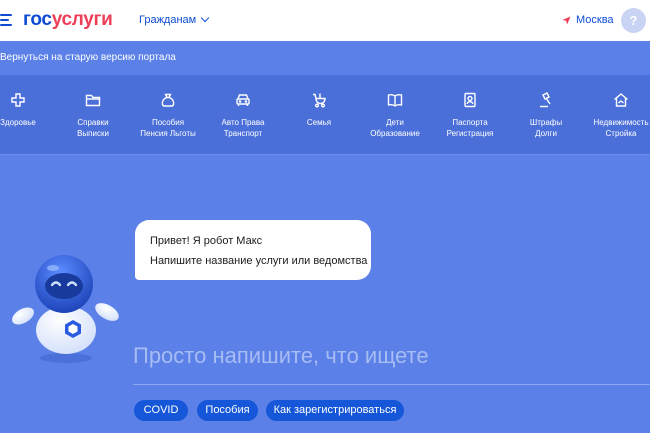 This screenshot has height=433, width=650. I want to click on robot-max-illustration, so click(65, 309).